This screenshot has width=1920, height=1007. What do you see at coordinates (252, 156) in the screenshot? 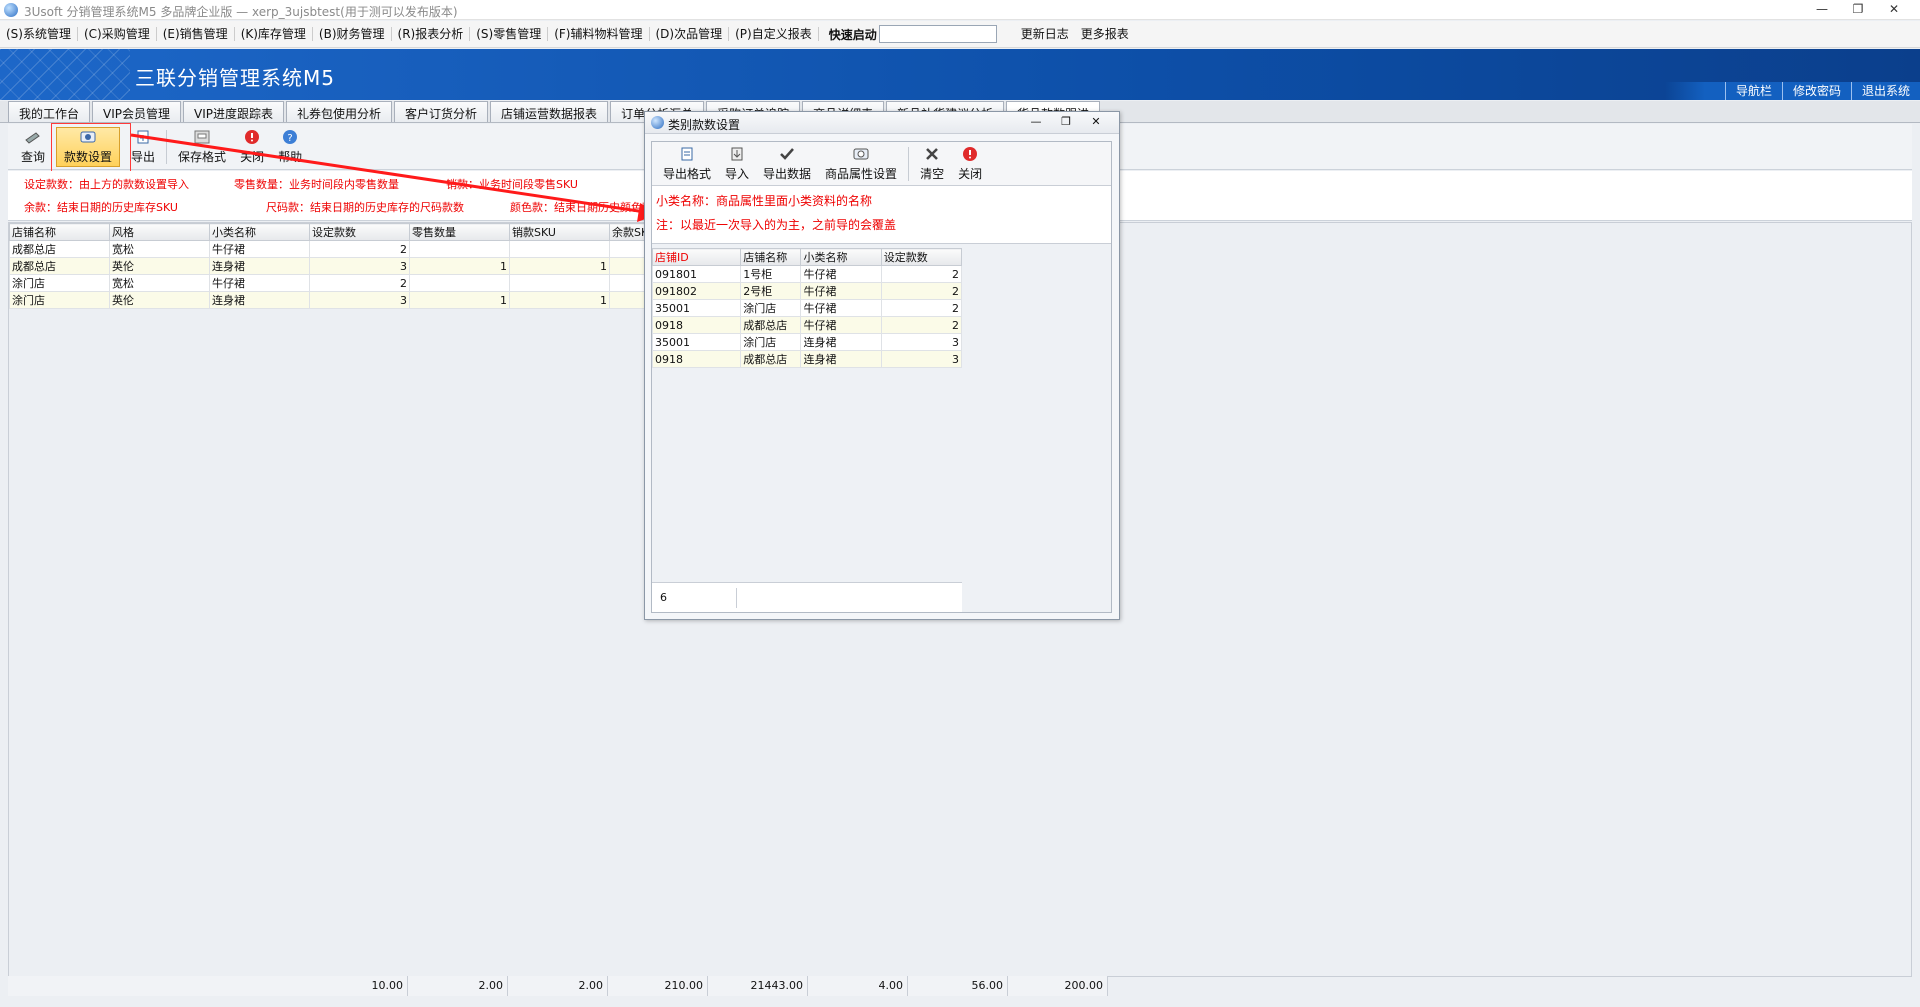
I see `close-tab-label: 关闭` at bounding box center [252, 156].